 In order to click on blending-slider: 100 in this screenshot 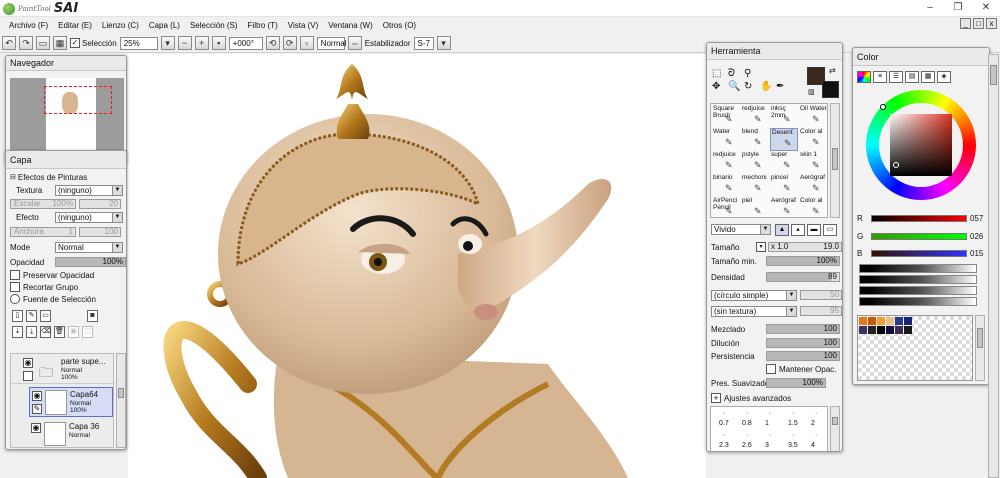, I will do `click(803, 329)`.